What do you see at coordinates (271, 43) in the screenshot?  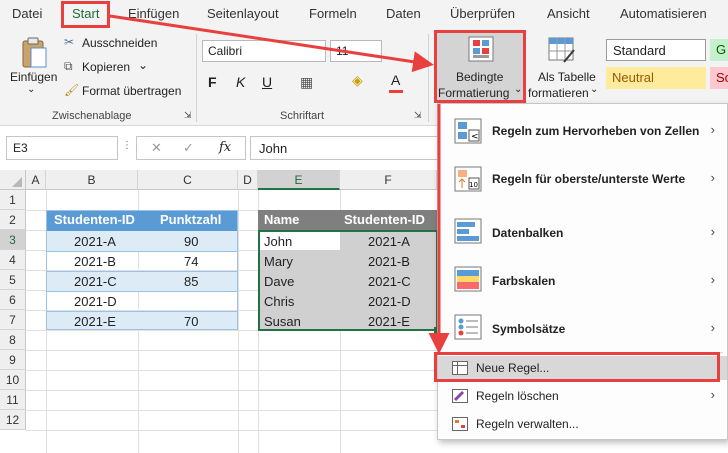 I see `annotation-arrow-start-to-cf` at bounding box center [271, 43].